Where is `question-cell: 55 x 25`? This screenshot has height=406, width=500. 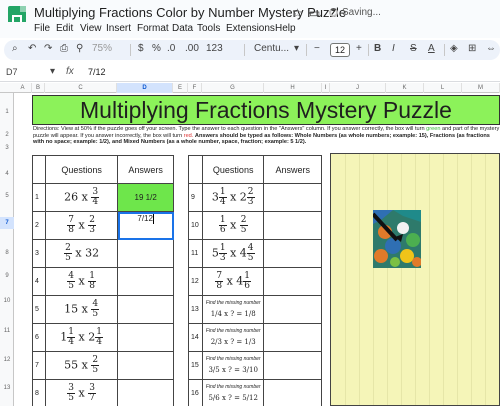
question-cell: 55 x 25 is located at coordinates (81, 365).